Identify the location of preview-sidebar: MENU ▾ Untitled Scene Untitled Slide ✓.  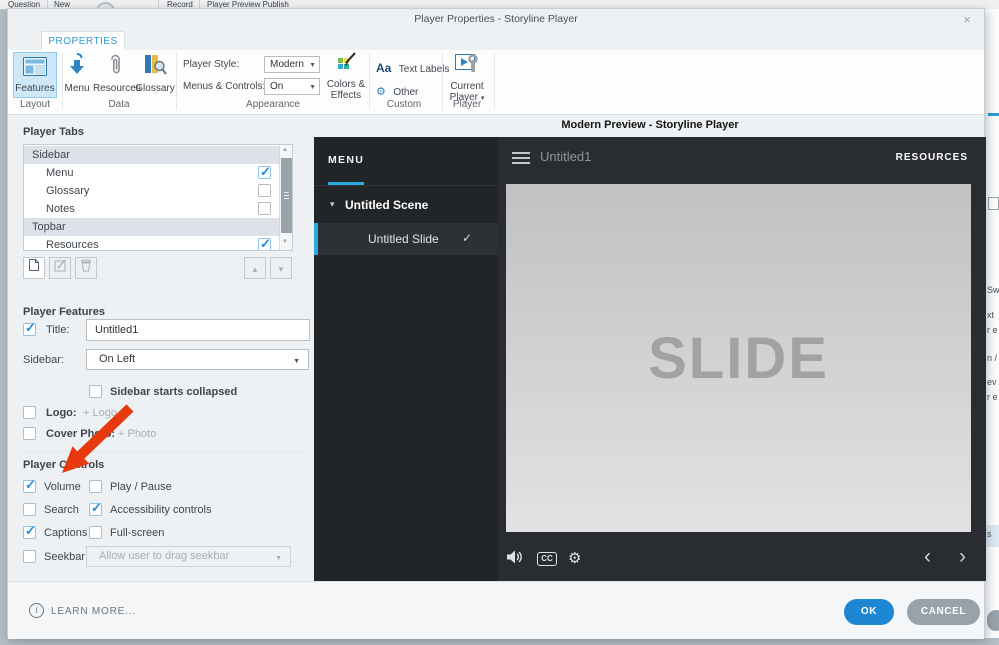
(406, 359).